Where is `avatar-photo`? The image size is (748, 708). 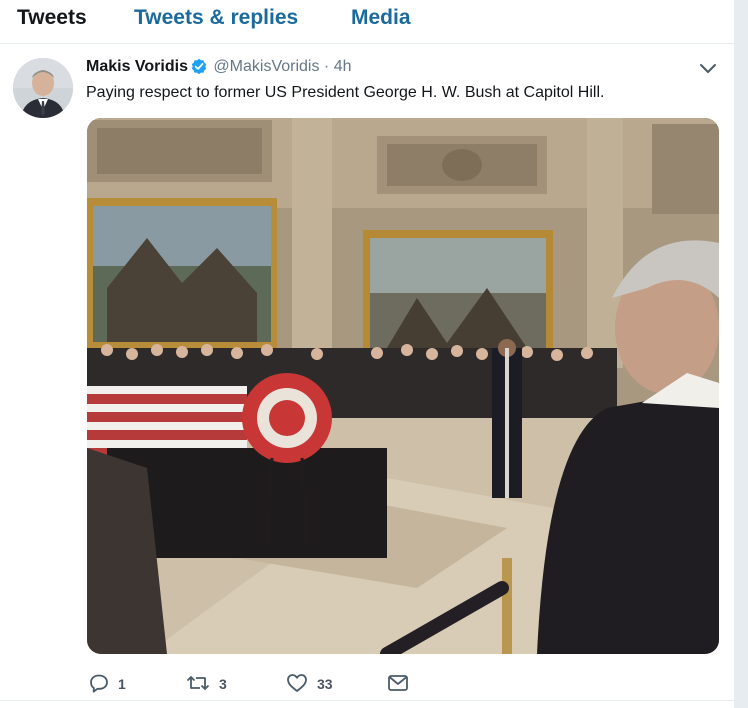 avatar-photo is located at coordinates (43, 88).